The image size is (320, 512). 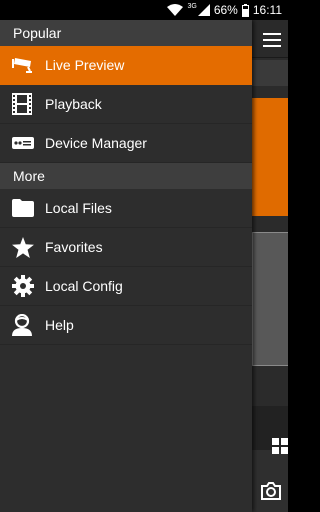 I want to click on snapshot-camera-icon, so click(x=271, y=491).